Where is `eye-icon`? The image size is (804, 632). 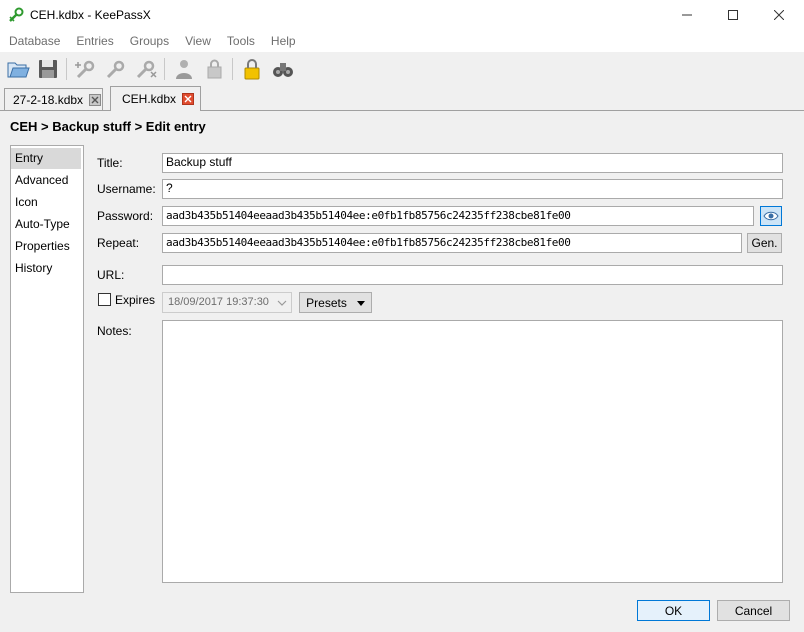 eye-icon is located at coordinates (771, 216).